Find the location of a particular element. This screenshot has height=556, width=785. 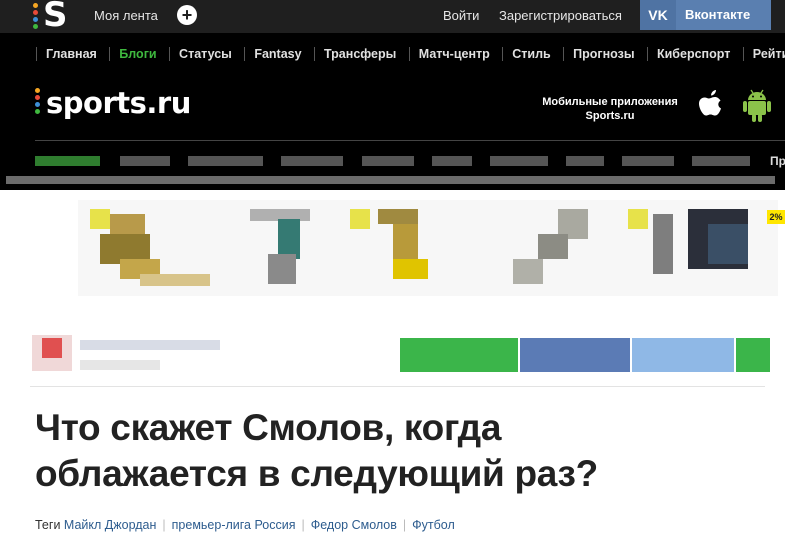

tag-link: премьер-лига Россия is located at coordinates (234, 525).